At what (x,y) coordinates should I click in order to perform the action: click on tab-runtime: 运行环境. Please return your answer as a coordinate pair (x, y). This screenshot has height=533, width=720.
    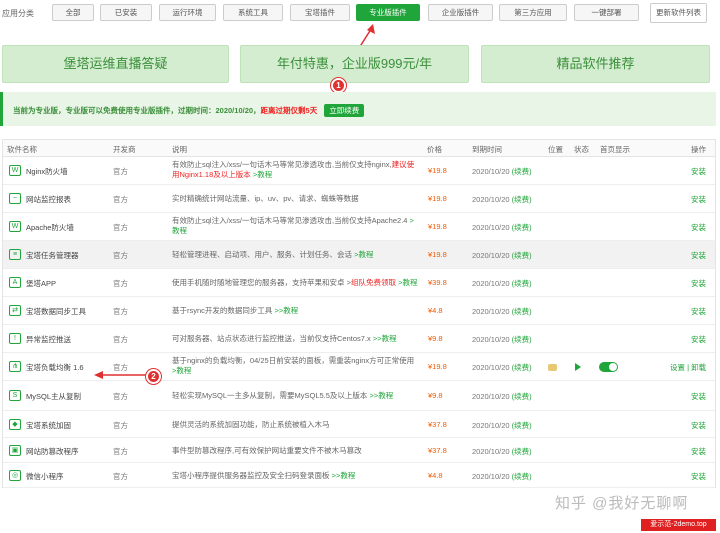
    Looking at the image, I should click on (187, 12).